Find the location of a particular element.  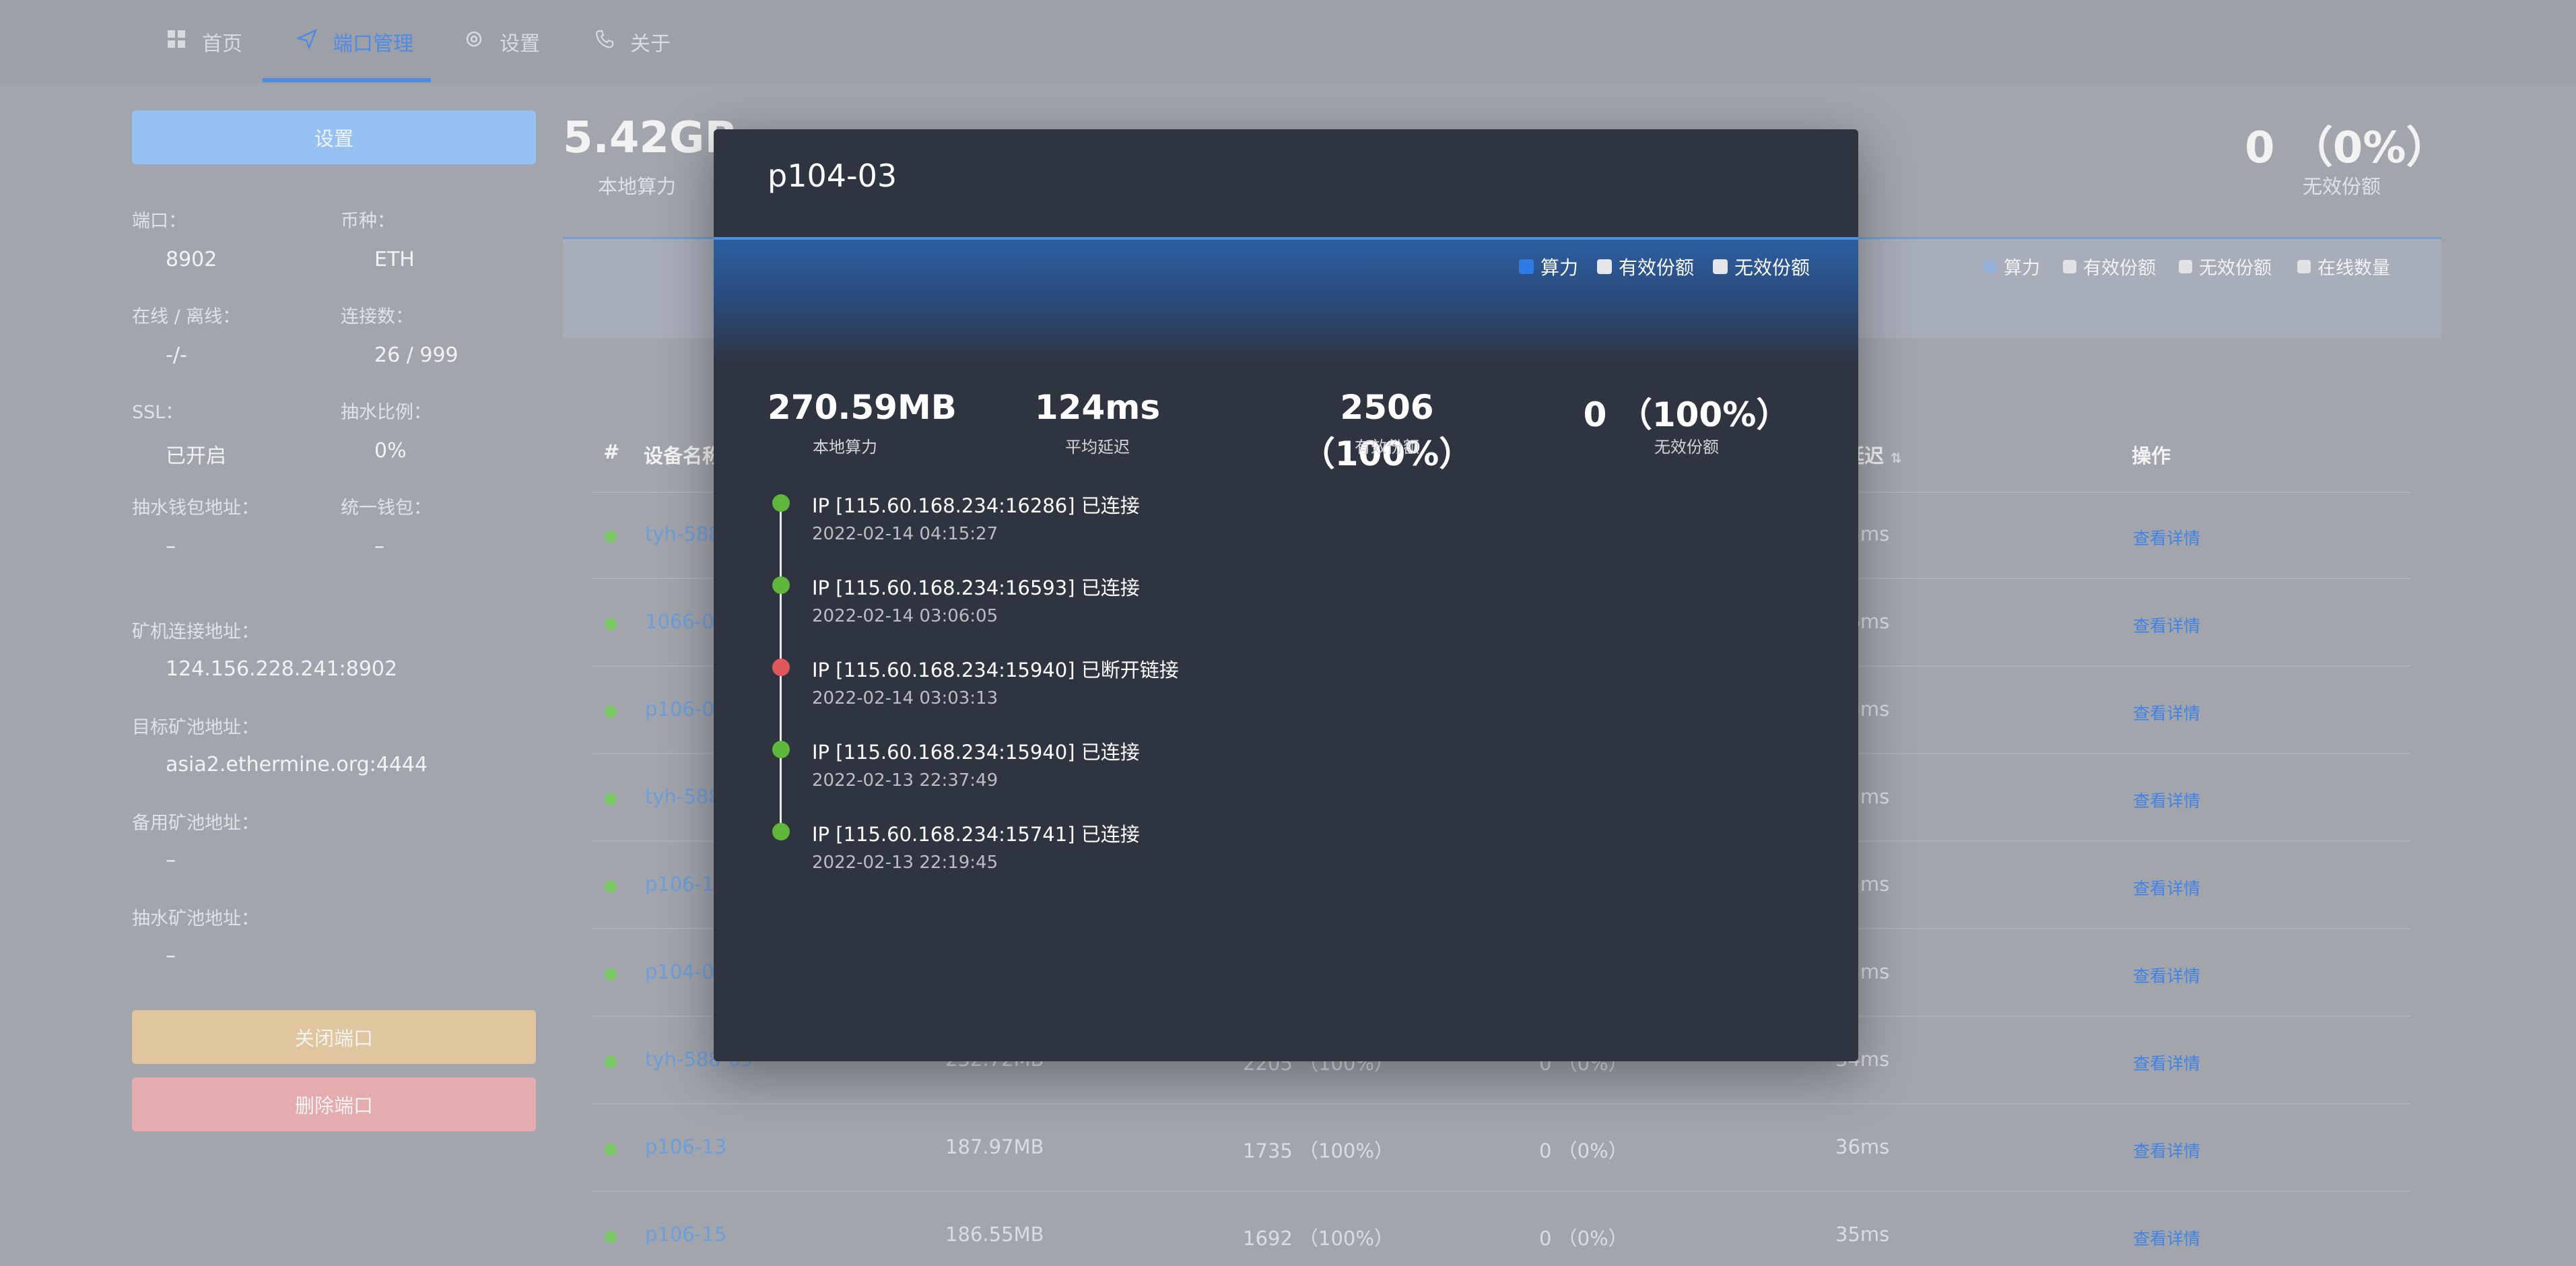

timeline-event-text: IP [115.60.168.234:15940] 已断开链接 is located at coordinates (995, 670).